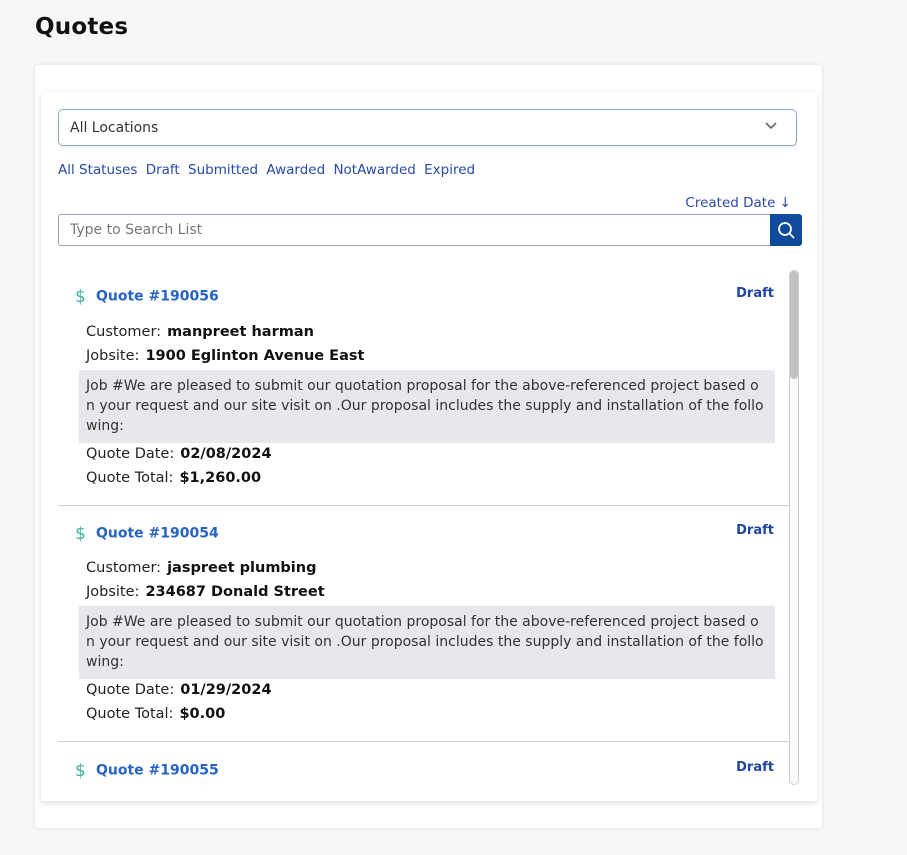 The height and width of the screenshot is (855, 907). I want to click on customer-value: manpreet harman, so click(240, 332).